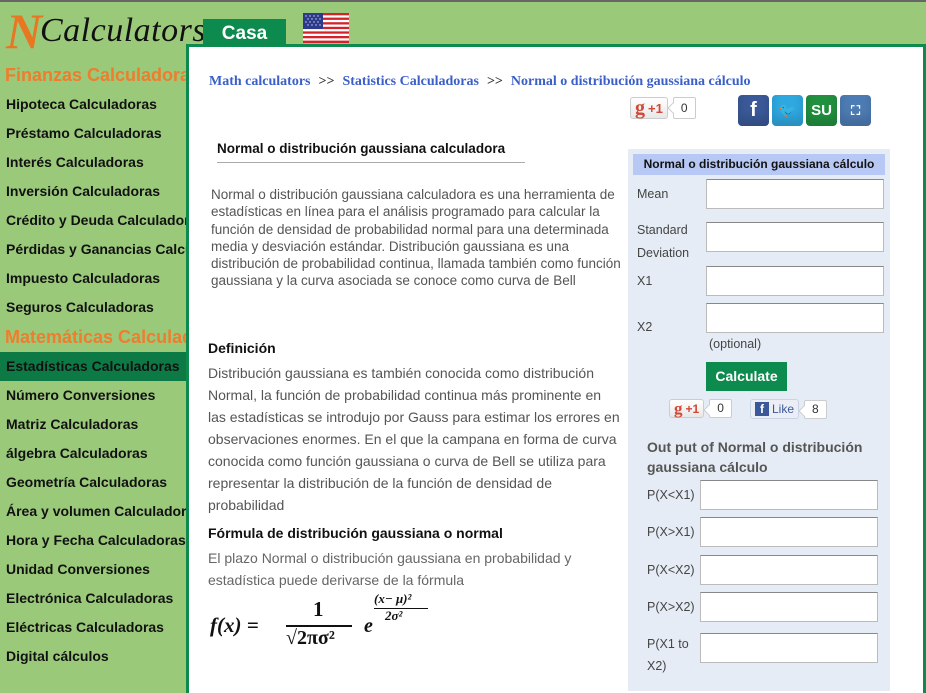 The image size is (926, 693). I want to click on gplus-widget-panel: g +1 0, so click(700, 408).